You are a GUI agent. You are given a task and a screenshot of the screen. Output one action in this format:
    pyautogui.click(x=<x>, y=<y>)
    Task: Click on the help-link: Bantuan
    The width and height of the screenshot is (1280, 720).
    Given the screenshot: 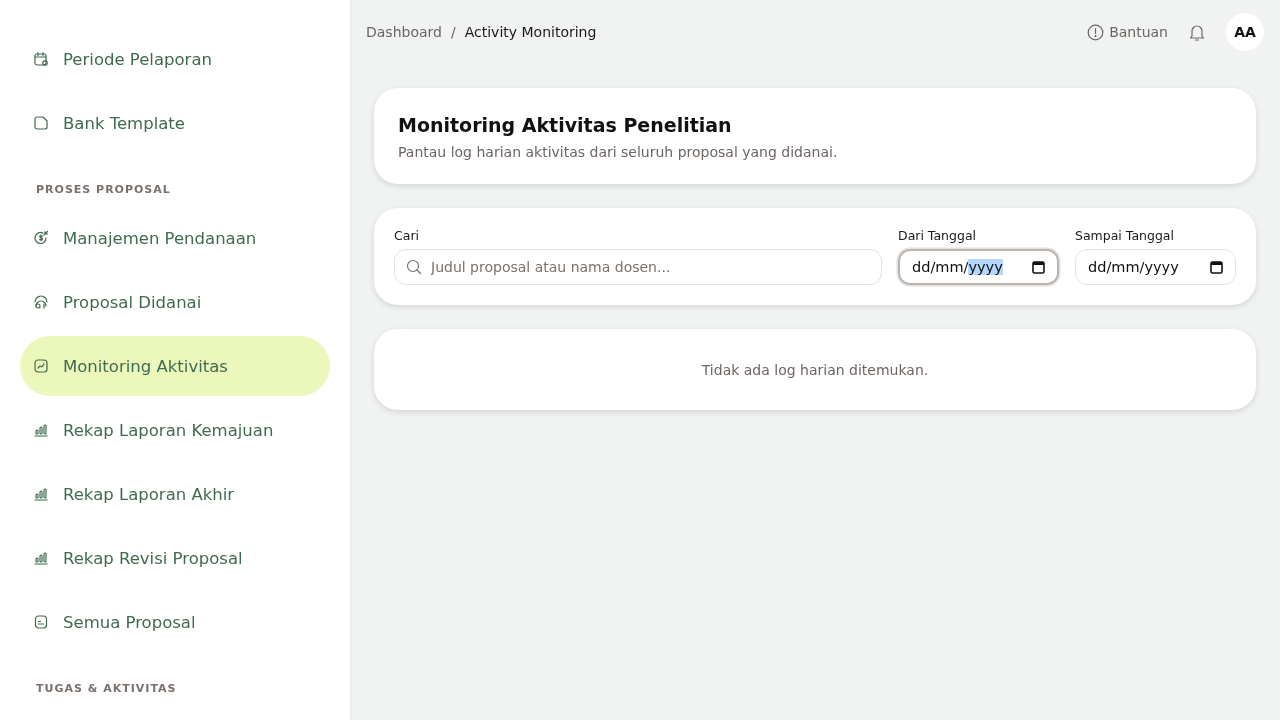 What is the action you would take?
    pyautogui.click(x=1127, y=32)
    